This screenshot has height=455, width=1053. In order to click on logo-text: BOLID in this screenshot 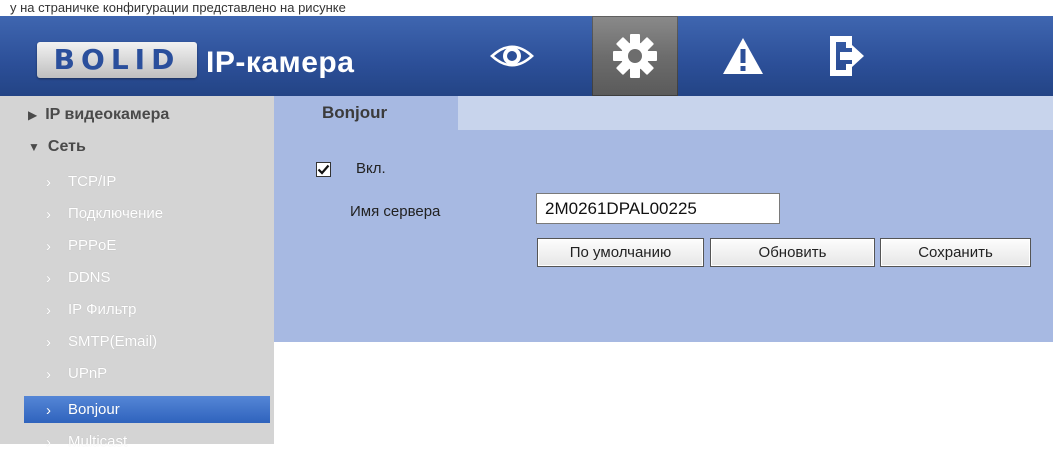, I will do `click(117, 59)`.